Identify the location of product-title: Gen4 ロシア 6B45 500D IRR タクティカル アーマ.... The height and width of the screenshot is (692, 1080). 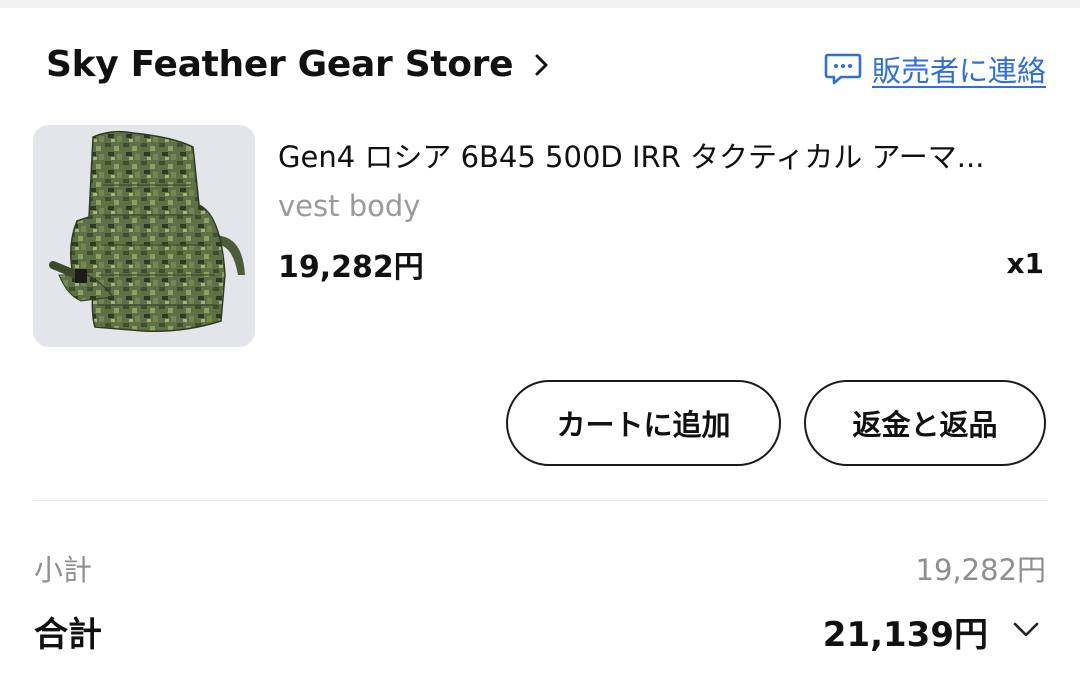
(663, 155).